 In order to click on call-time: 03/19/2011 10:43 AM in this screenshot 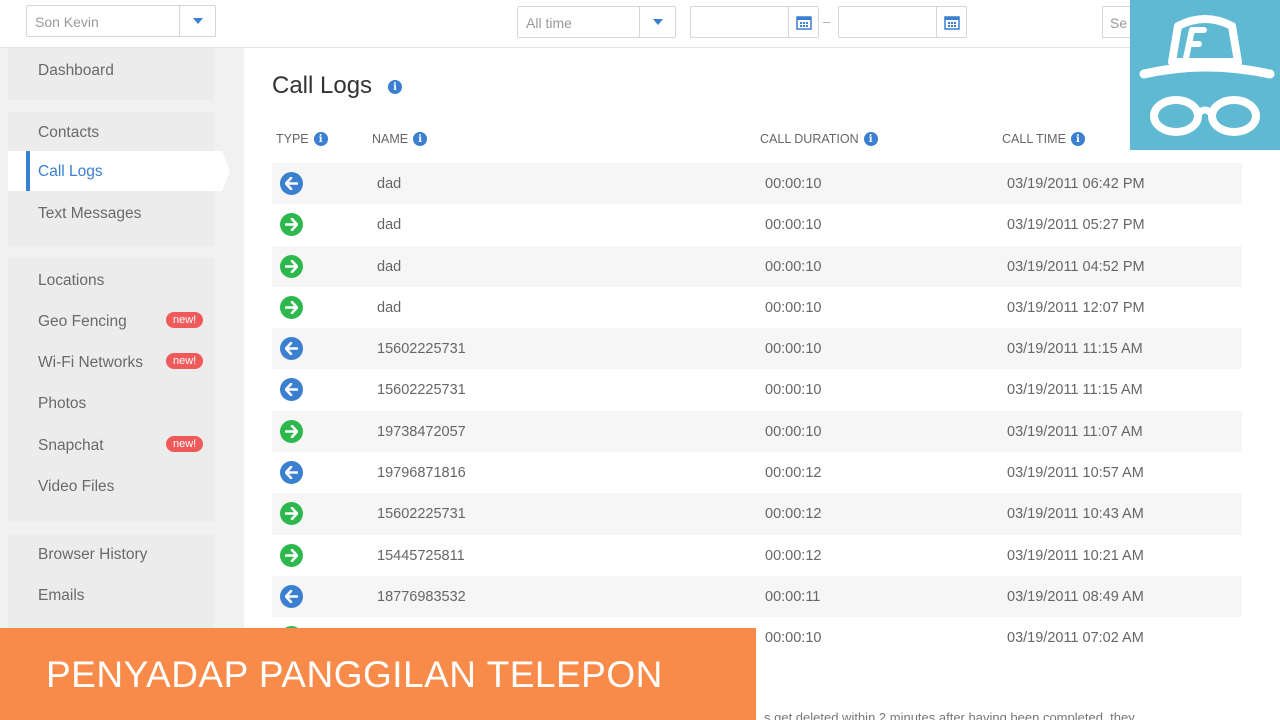, I will do `click(1075, 514)`.